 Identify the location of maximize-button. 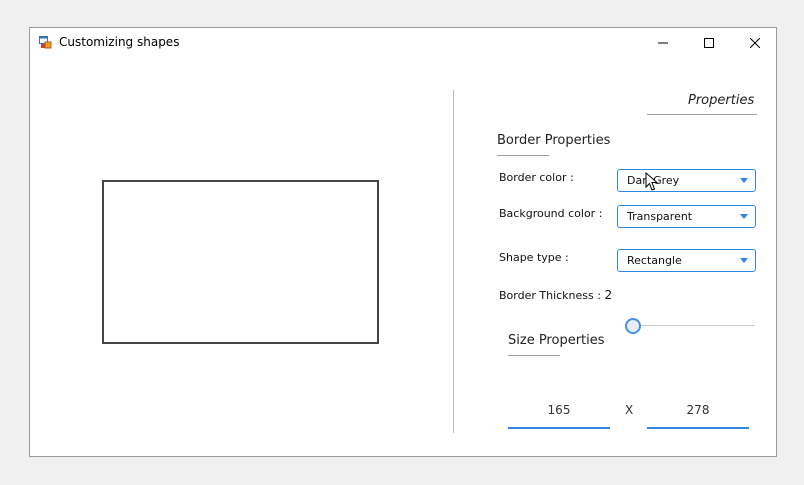
(709, 43).